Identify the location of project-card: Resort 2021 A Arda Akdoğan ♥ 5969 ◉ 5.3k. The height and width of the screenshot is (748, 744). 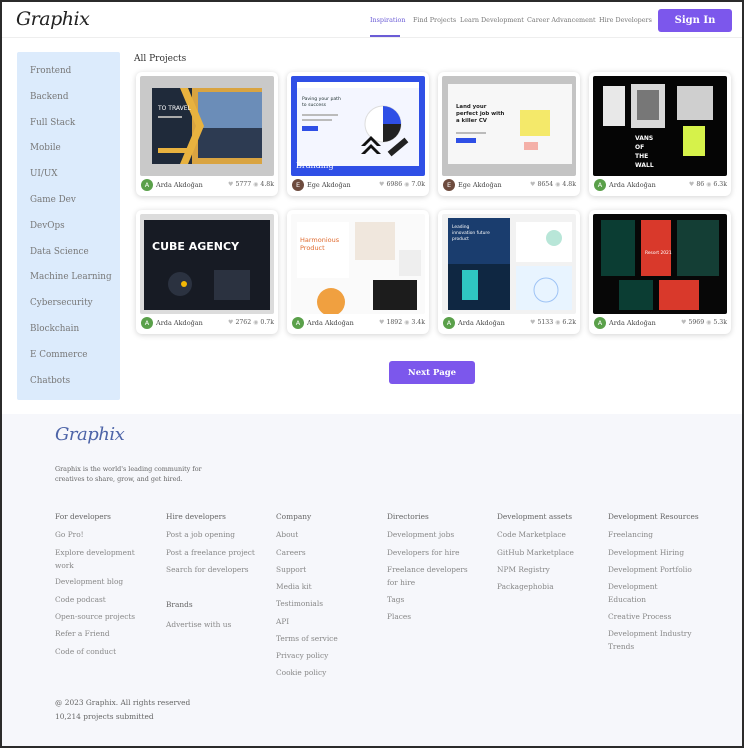
(660, 272).